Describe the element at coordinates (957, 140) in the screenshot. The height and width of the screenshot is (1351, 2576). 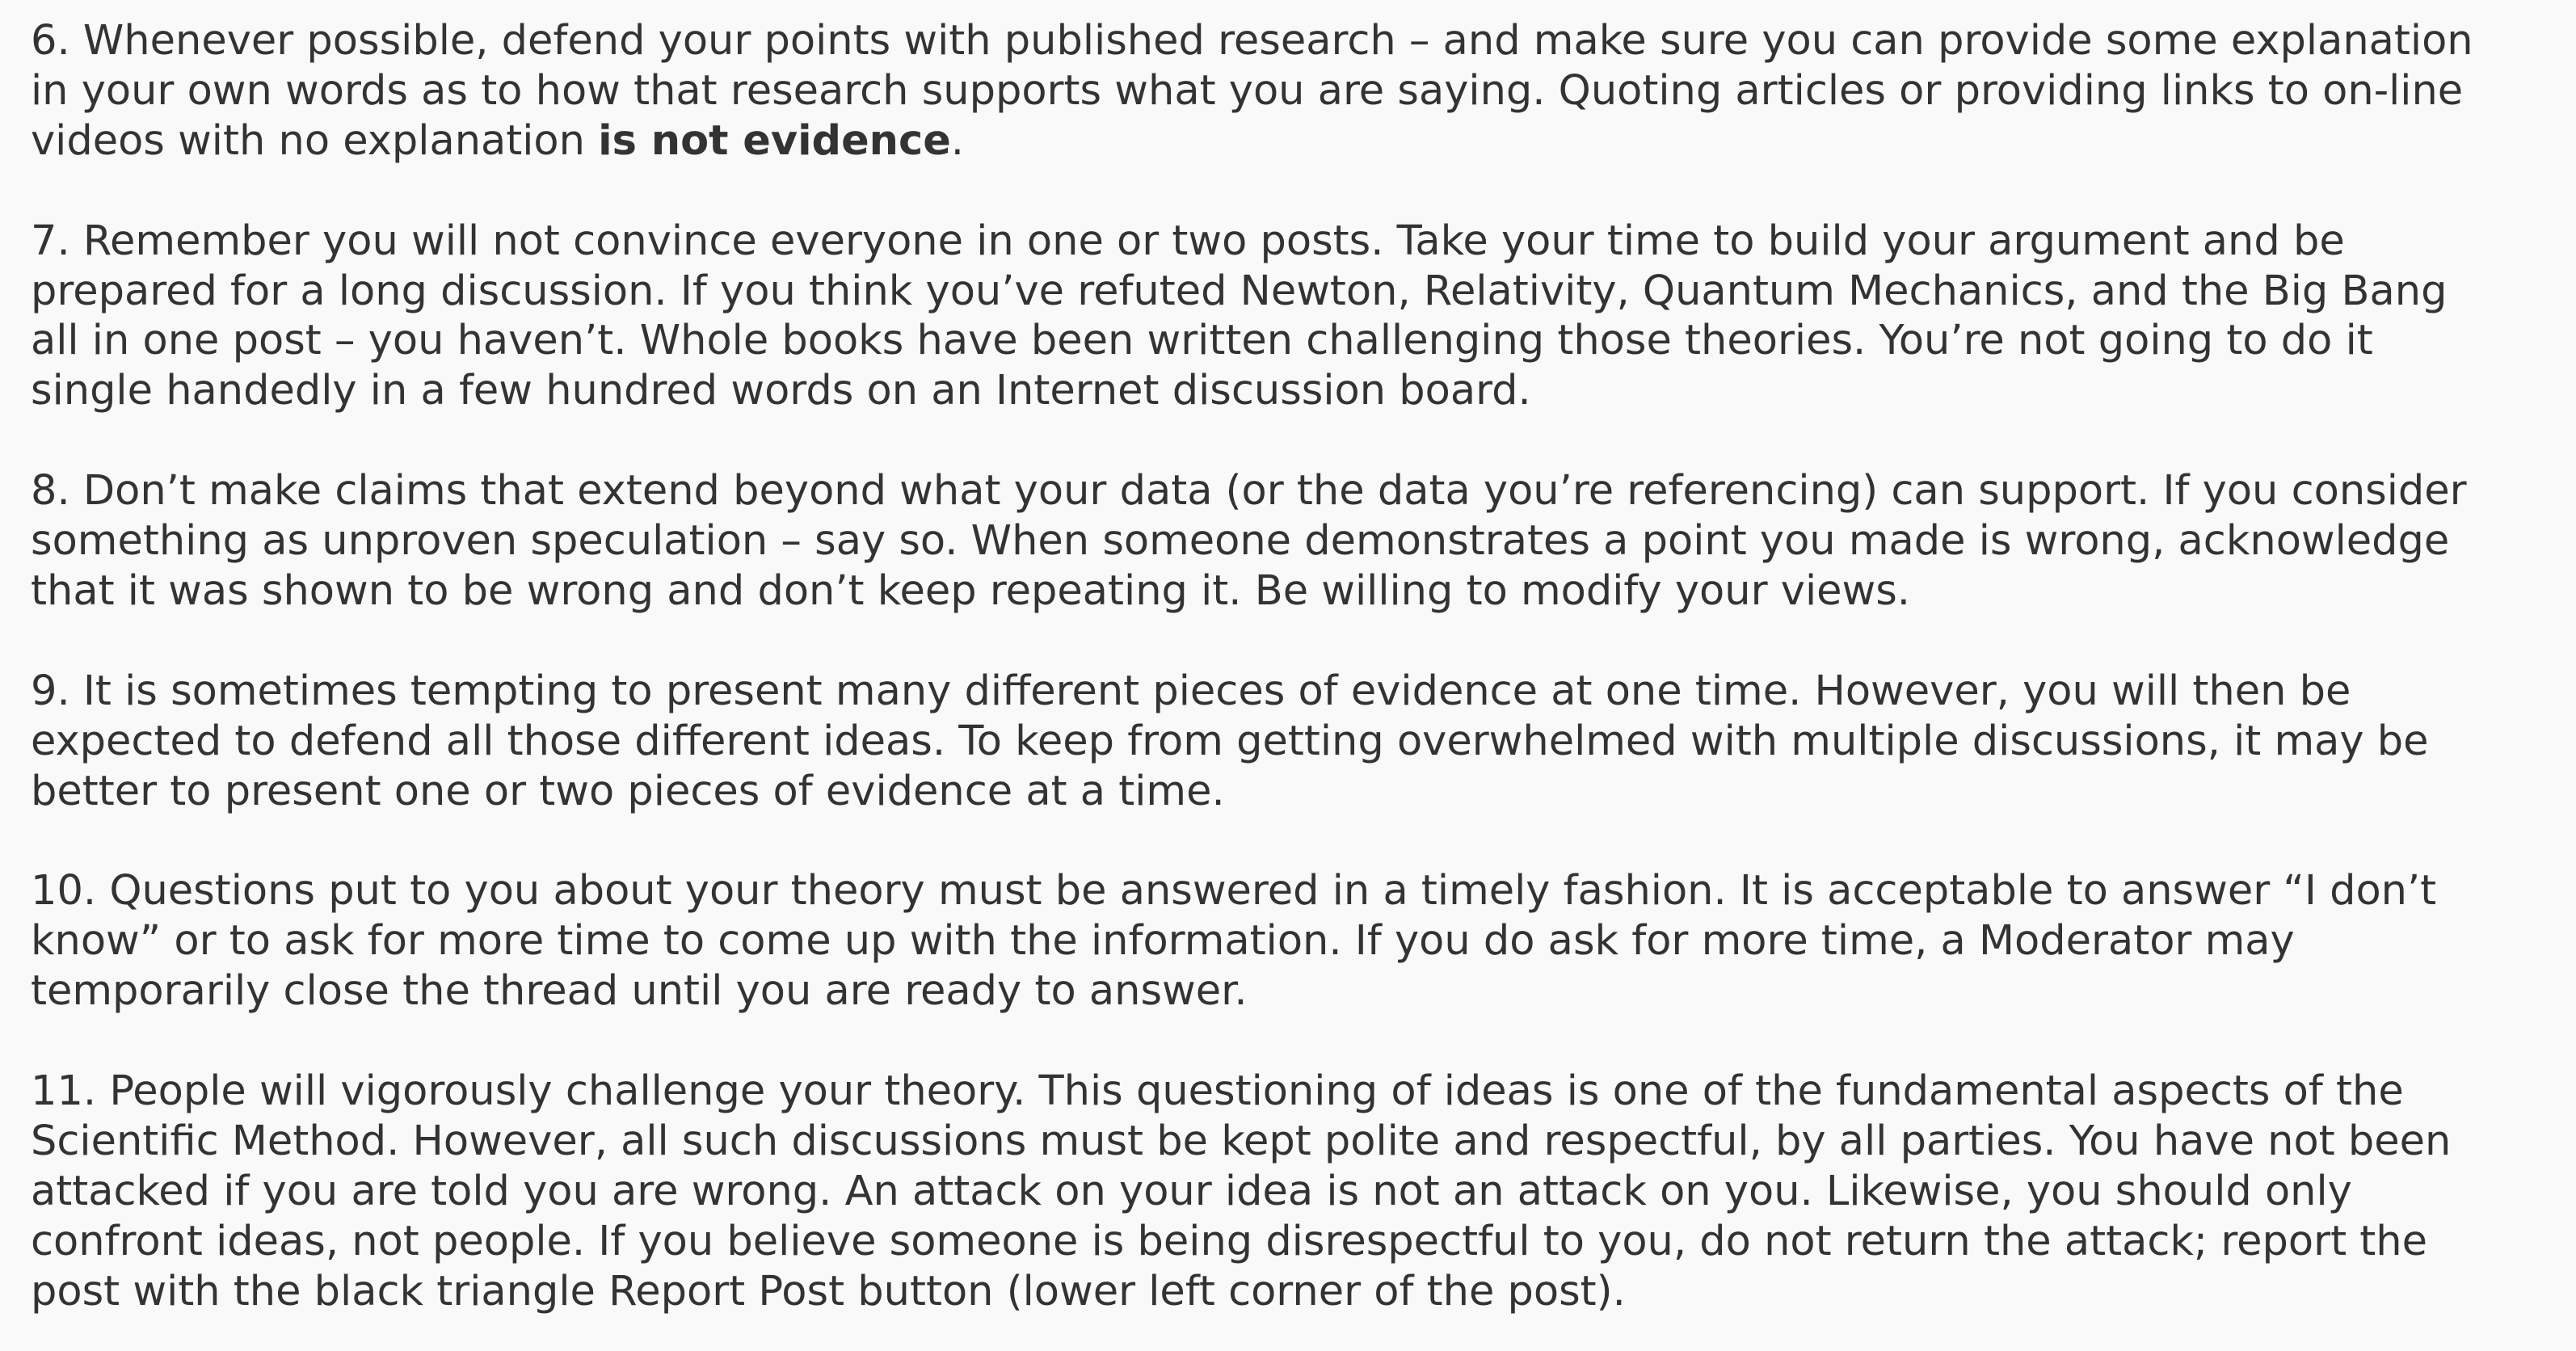
I see `rule-text: .` at that location.